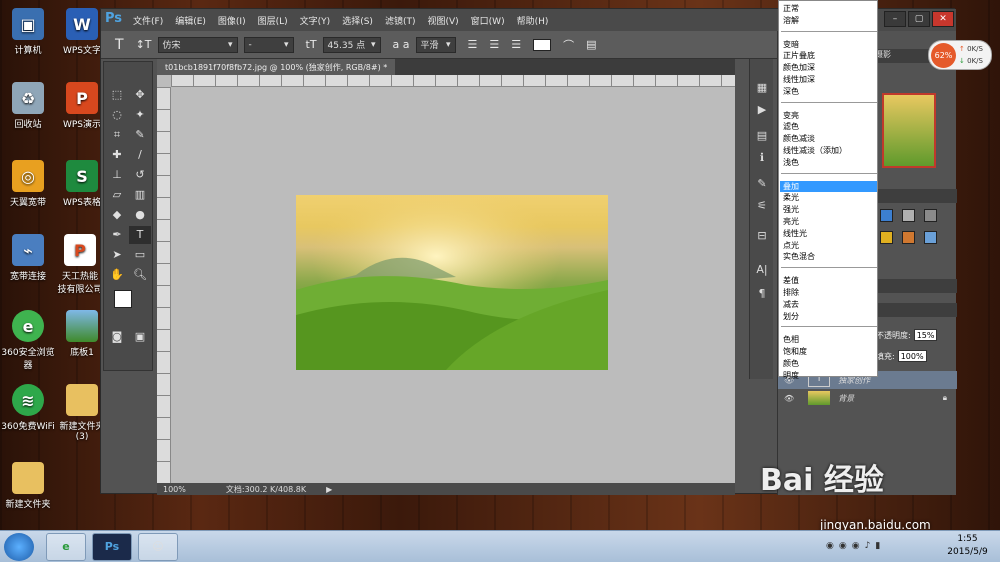  I want to click on blend-mode-option: 颜色, so click(830, 363).